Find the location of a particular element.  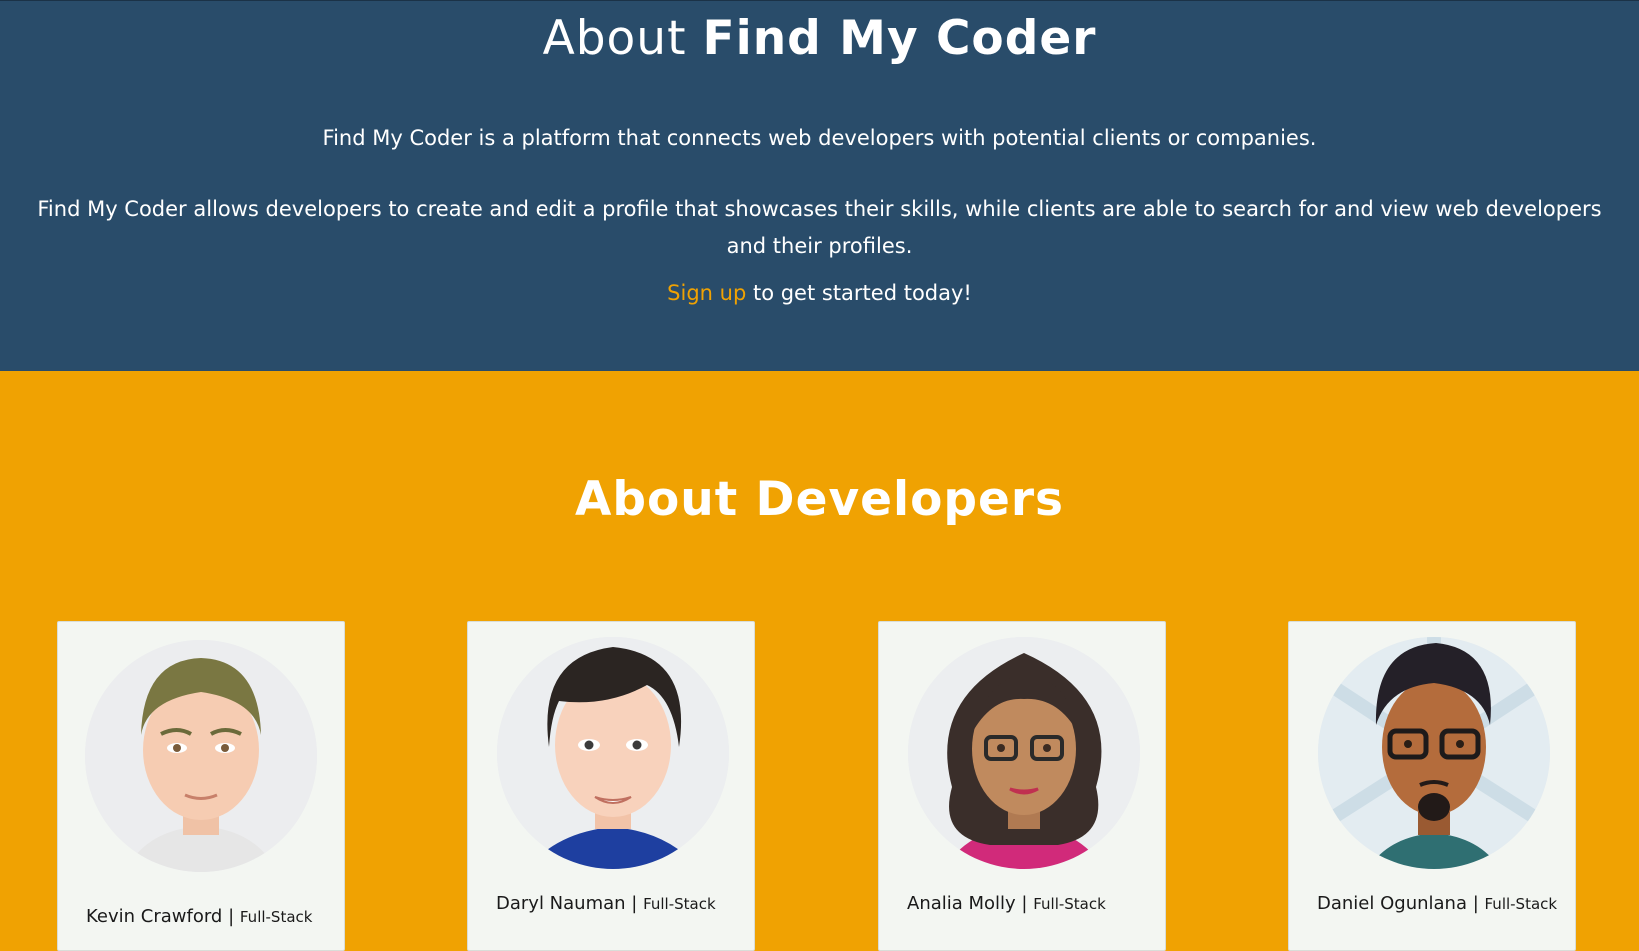

developer-name-line: Daniel Ogunlana | Full-Stack is located at coordinates (1437, 903).